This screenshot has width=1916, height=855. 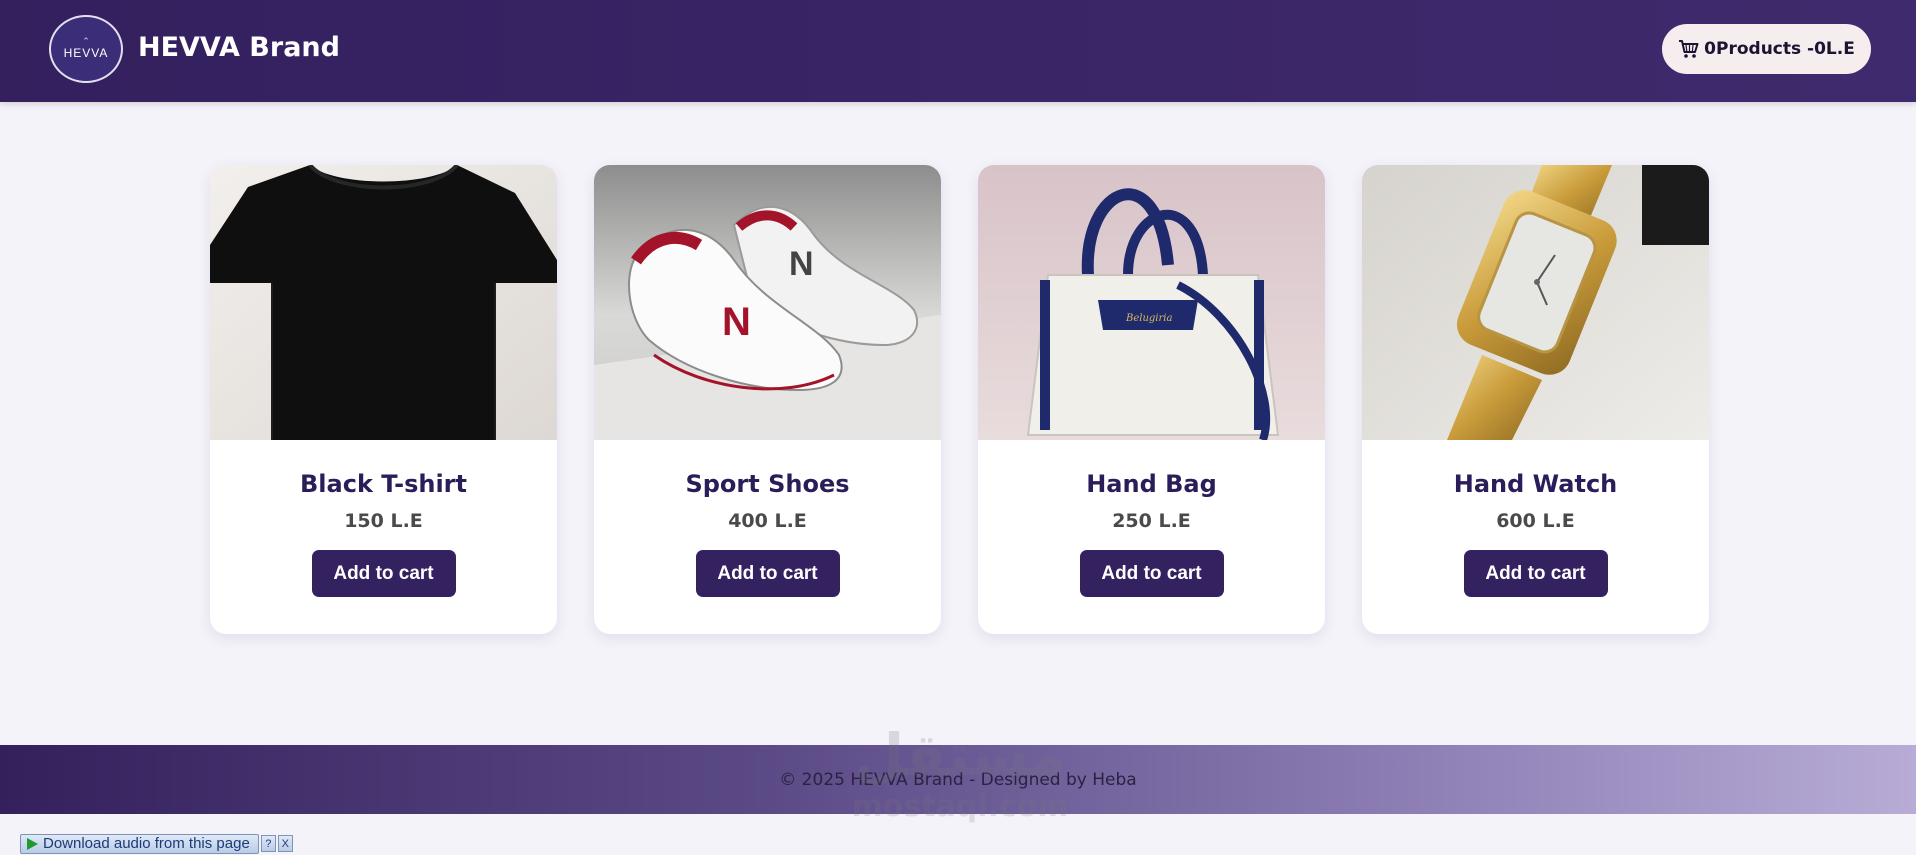 What do you see at coordinates (958, 51) in the screenshot?
I see `site-header: ⌃ HEVVA HEVVA Brand 0Products -0L.E` at bounding box center [958, 51].